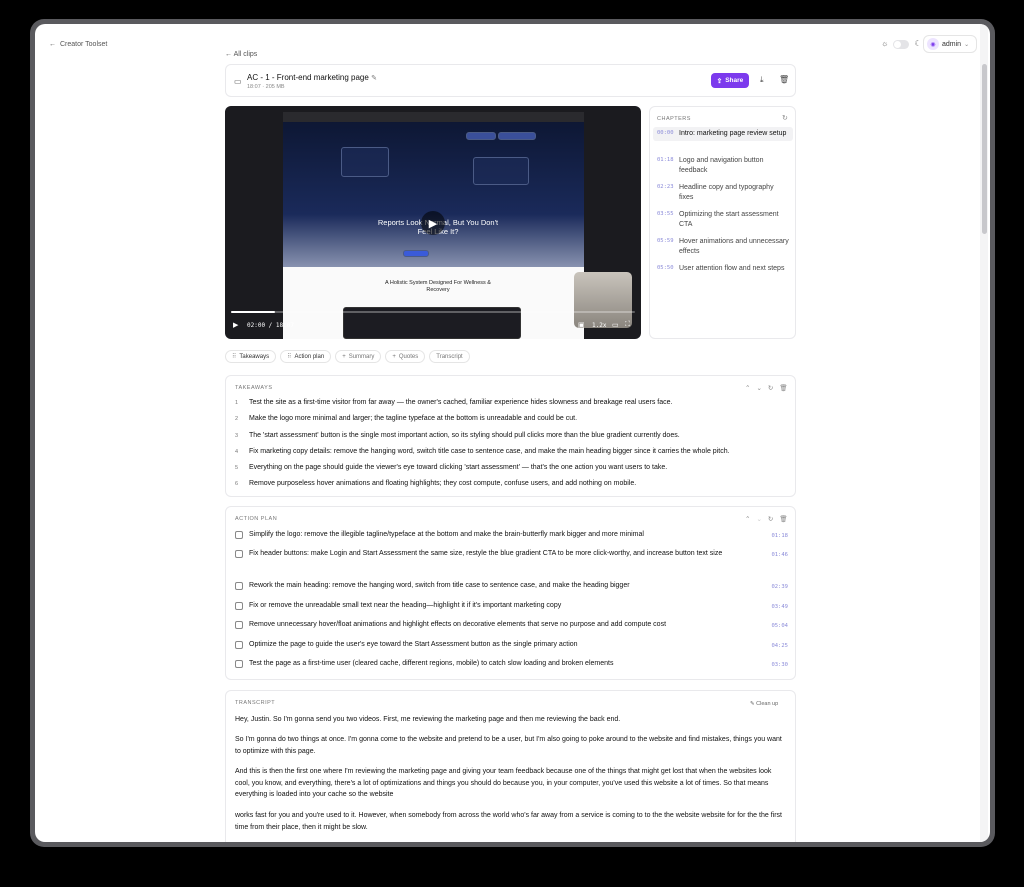 Image resolution: width=1024 pixels, height=887 pixels. I want to click on chapter-time: 00:00, so click(665, 133).